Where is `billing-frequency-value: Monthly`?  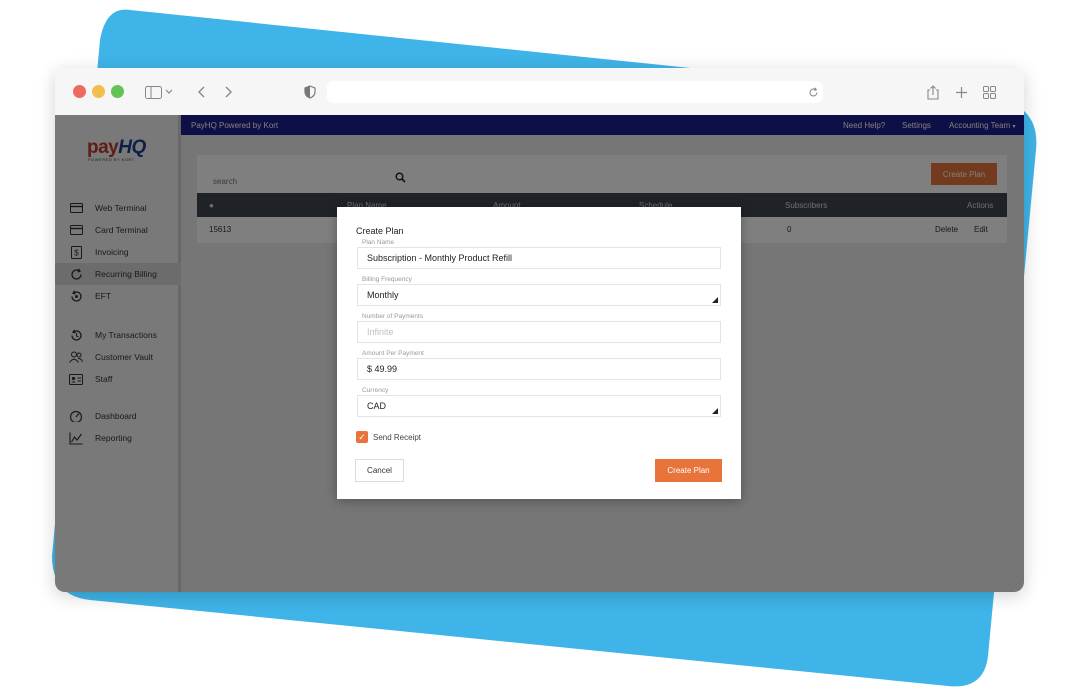
billing-frequency-value: Monthly is located at coordinates (383, 295).